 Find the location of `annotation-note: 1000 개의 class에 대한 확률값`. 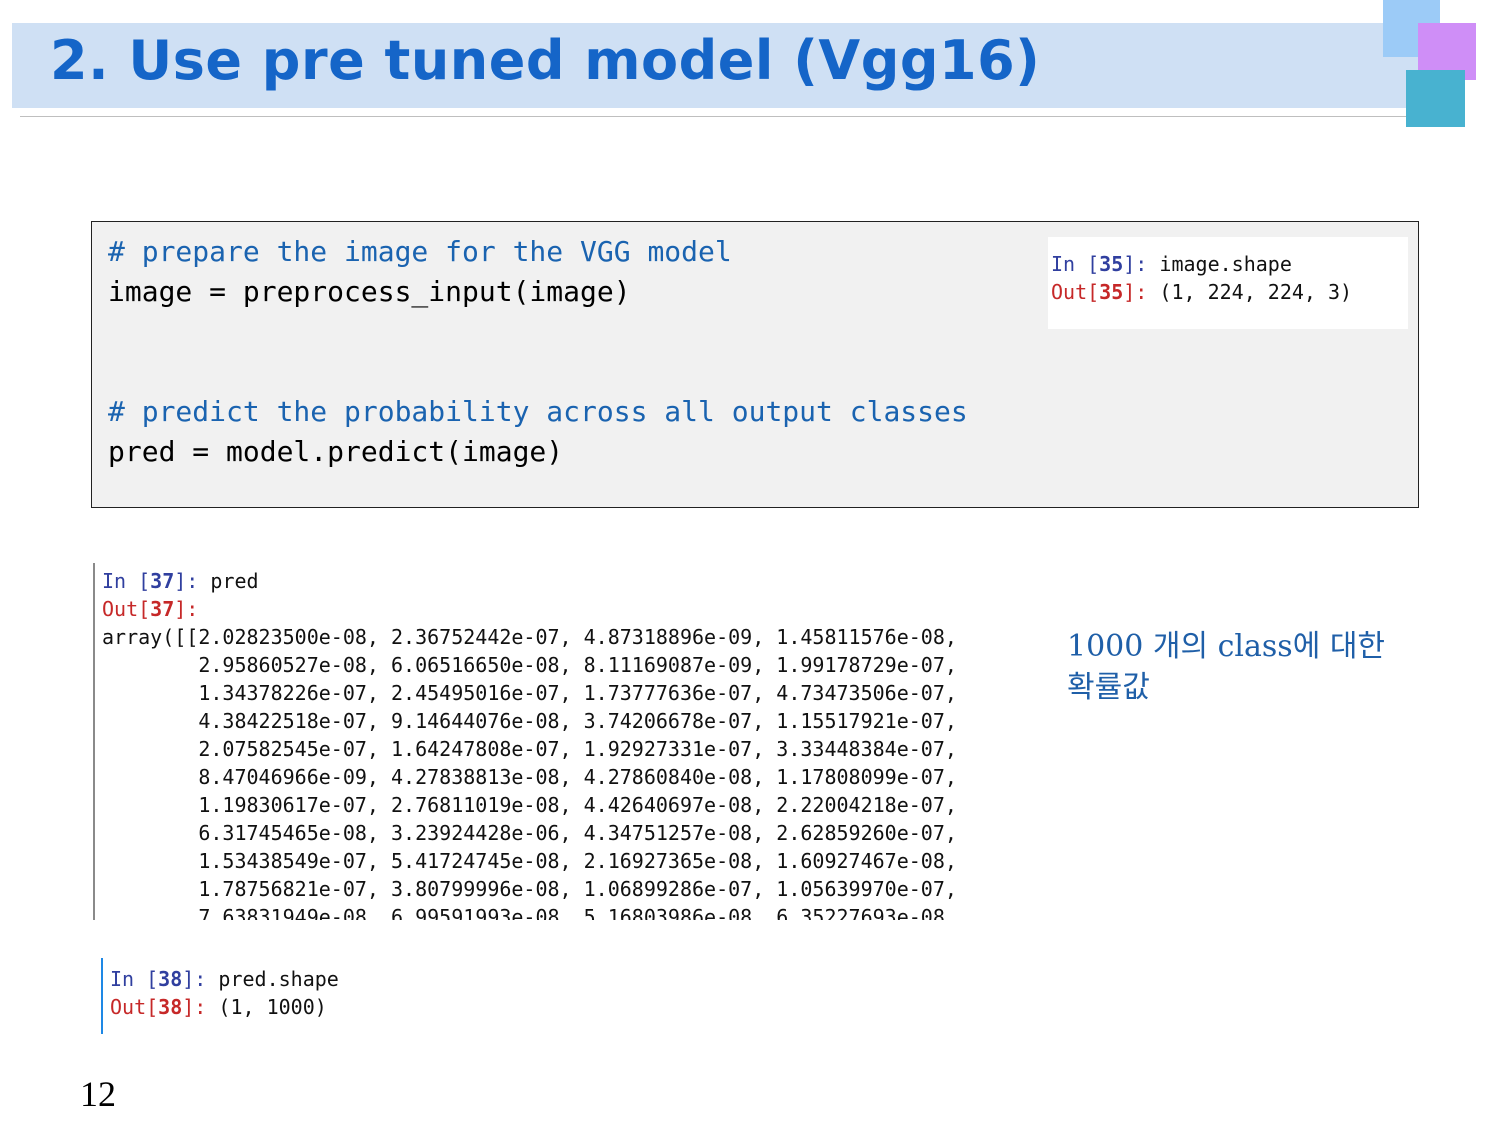

annotation-note: 1000 개의 class에 대한 확률값 is located at coordinates (1247, 667).